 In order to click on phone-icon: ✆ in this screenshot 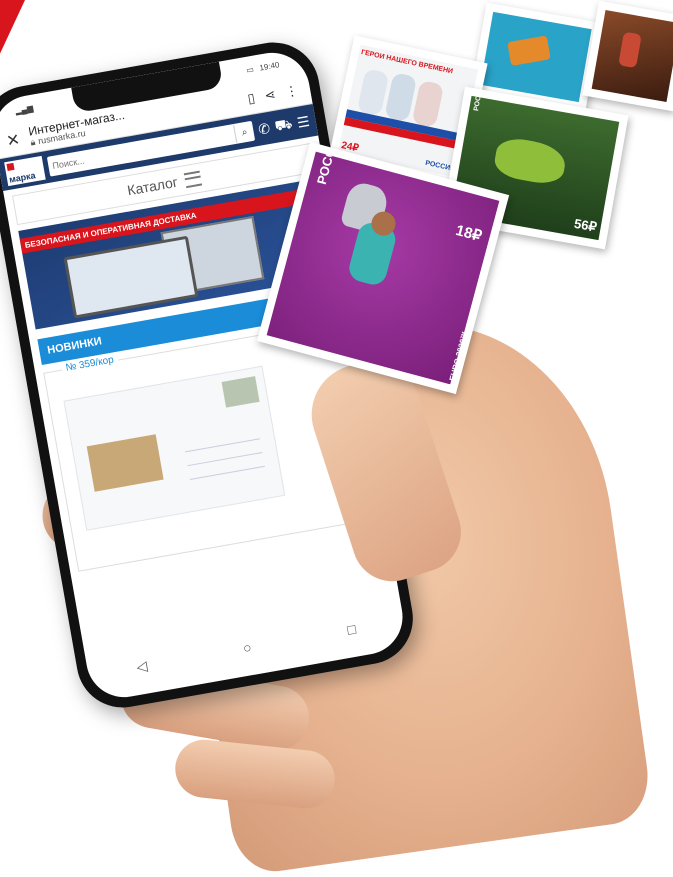, I will do `click(264, 128)`.